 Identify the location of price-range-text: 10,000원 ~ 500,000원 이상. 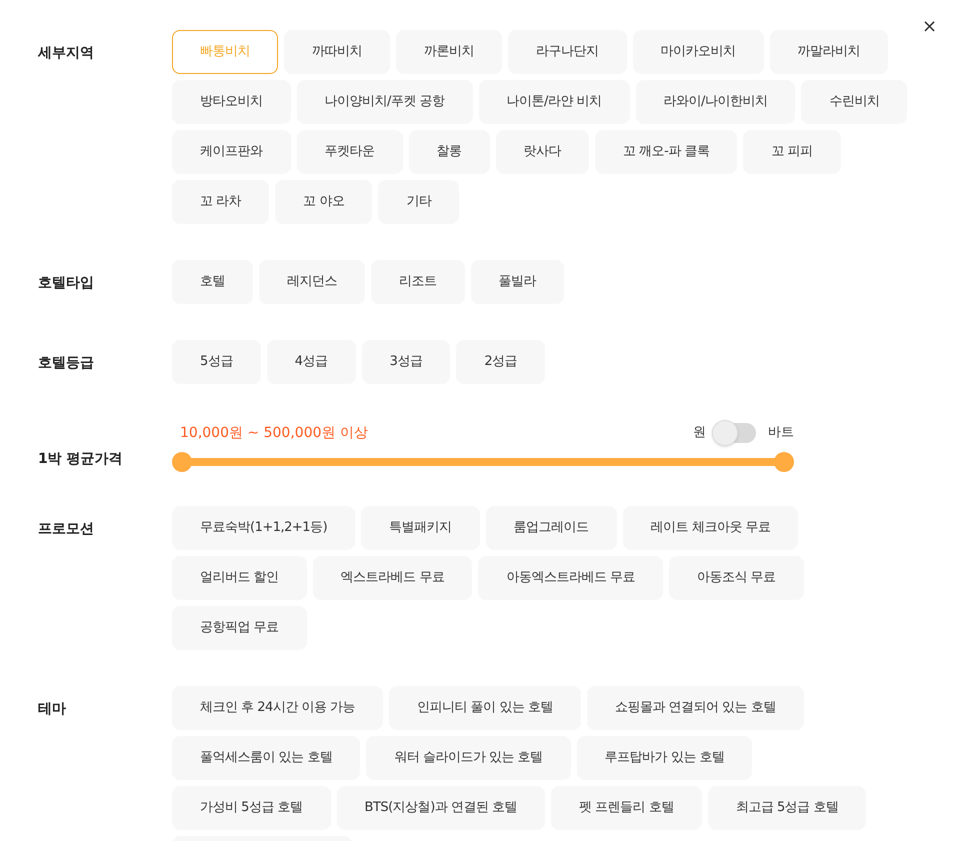
(274, 433).